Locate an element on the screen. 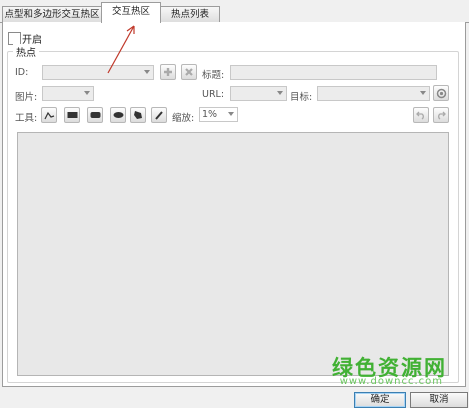 The width and height of the screenshot is (469, 408). redo-button is located at coordinates (441, 115).